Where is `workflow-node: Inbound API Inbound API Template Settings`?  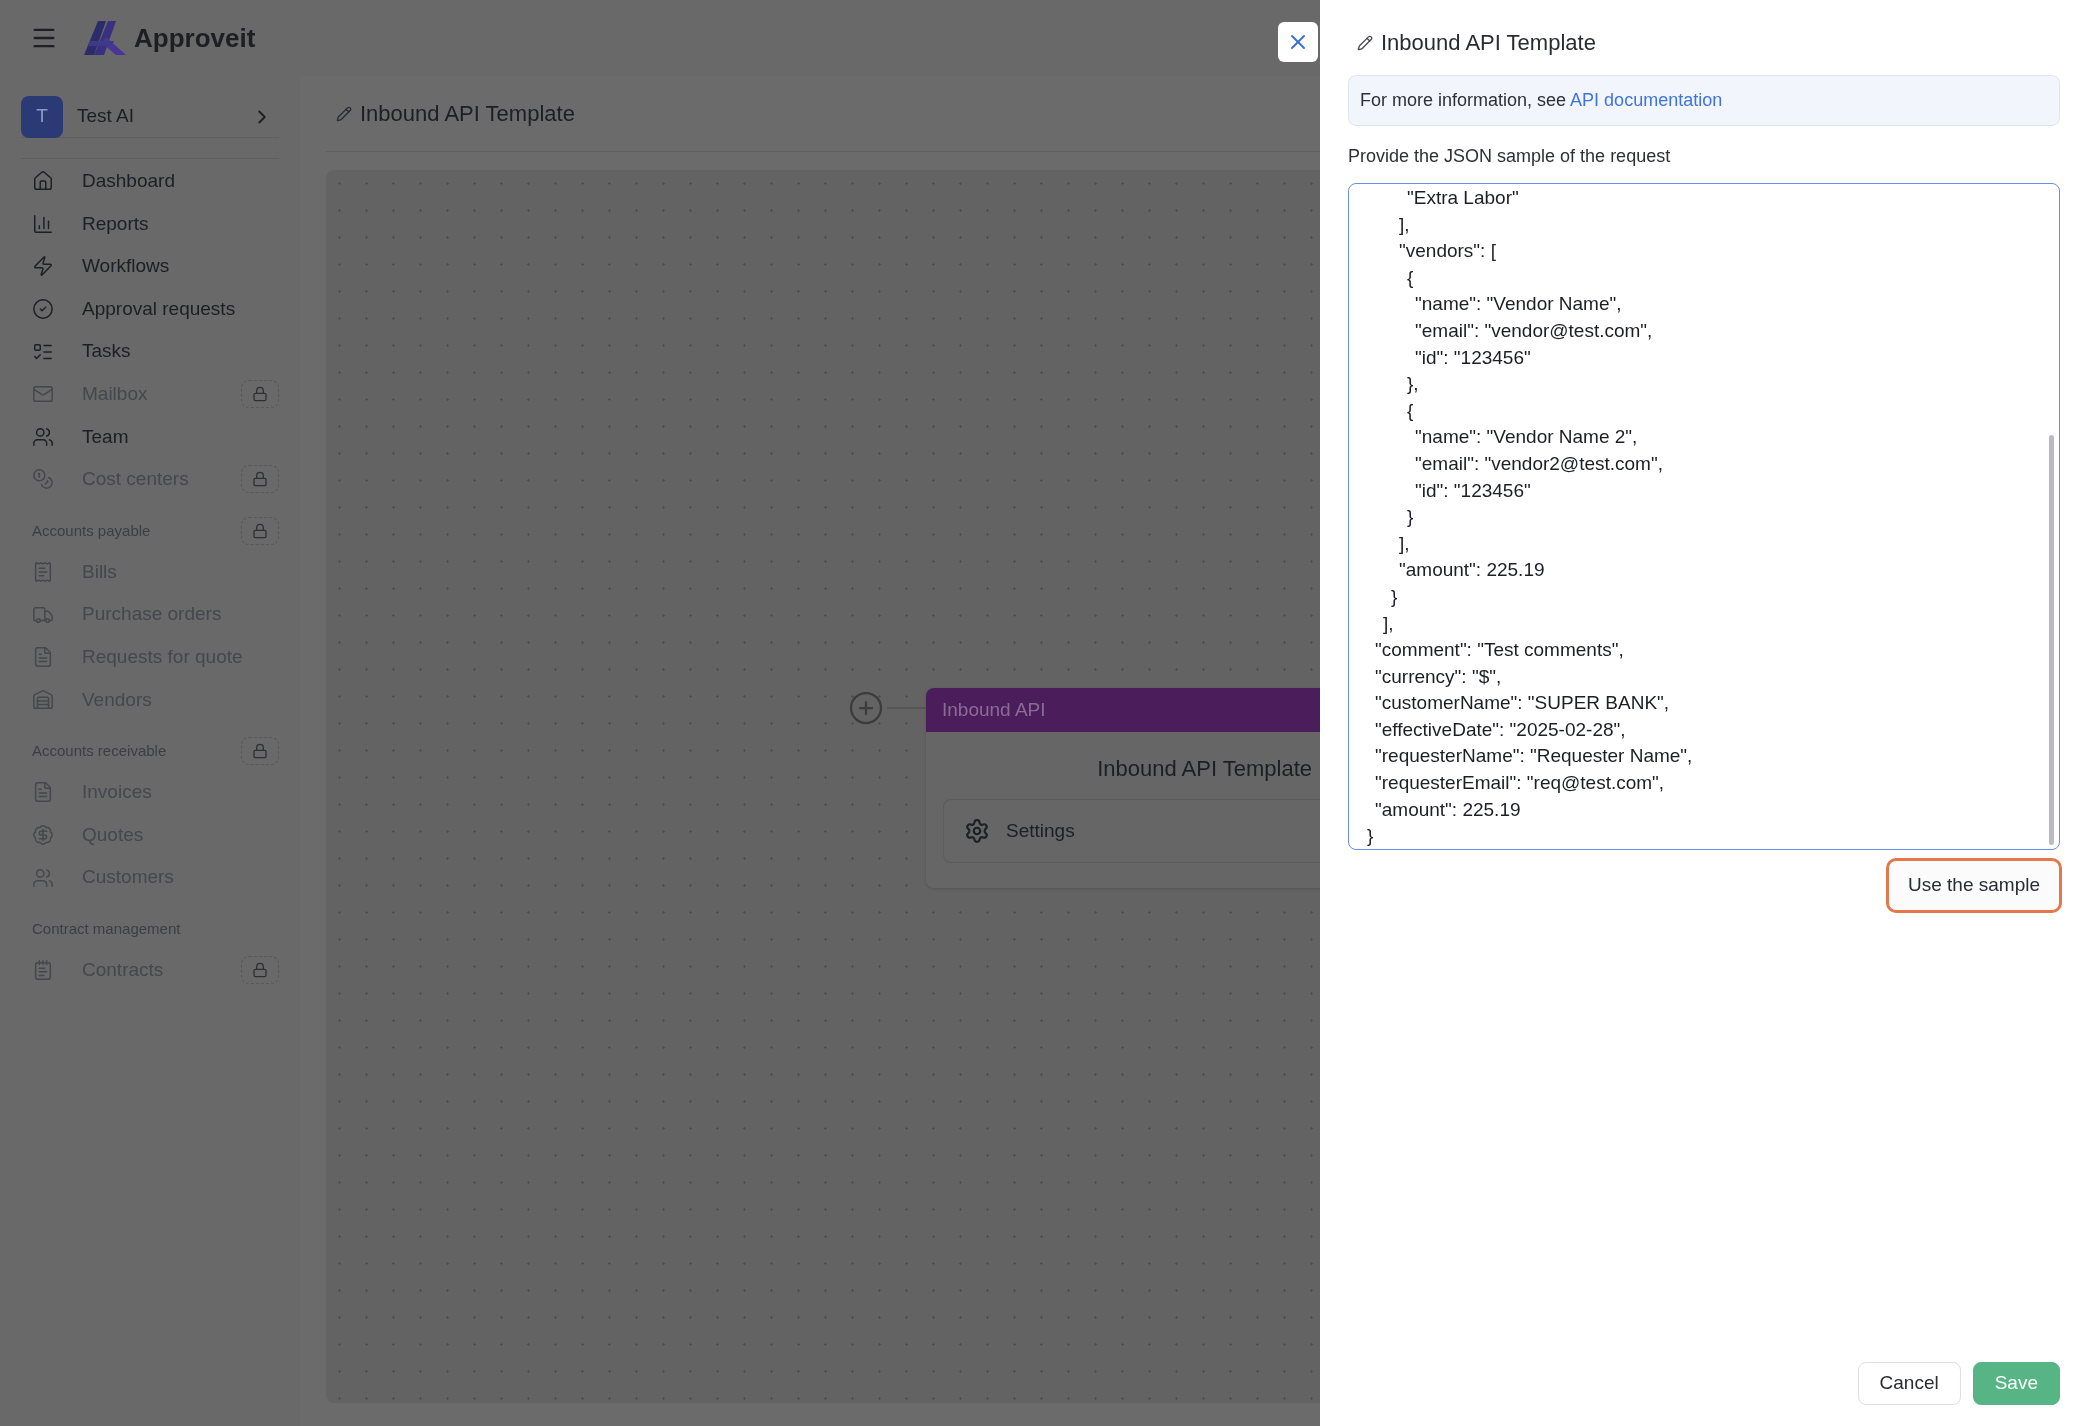
workflow-node: Inbound API Inbound API Template Settings is located at coordinates (1123, 788).